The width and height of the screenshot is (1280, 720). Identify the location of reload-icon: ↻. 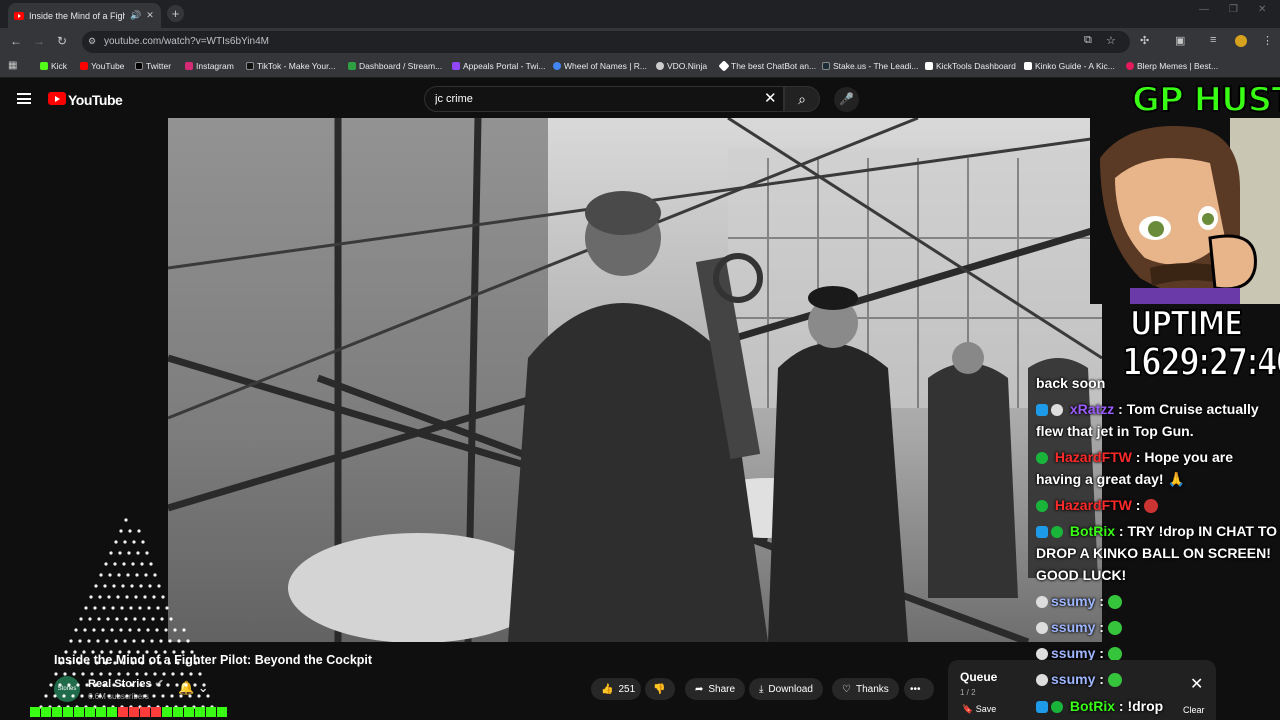
(62, 41).